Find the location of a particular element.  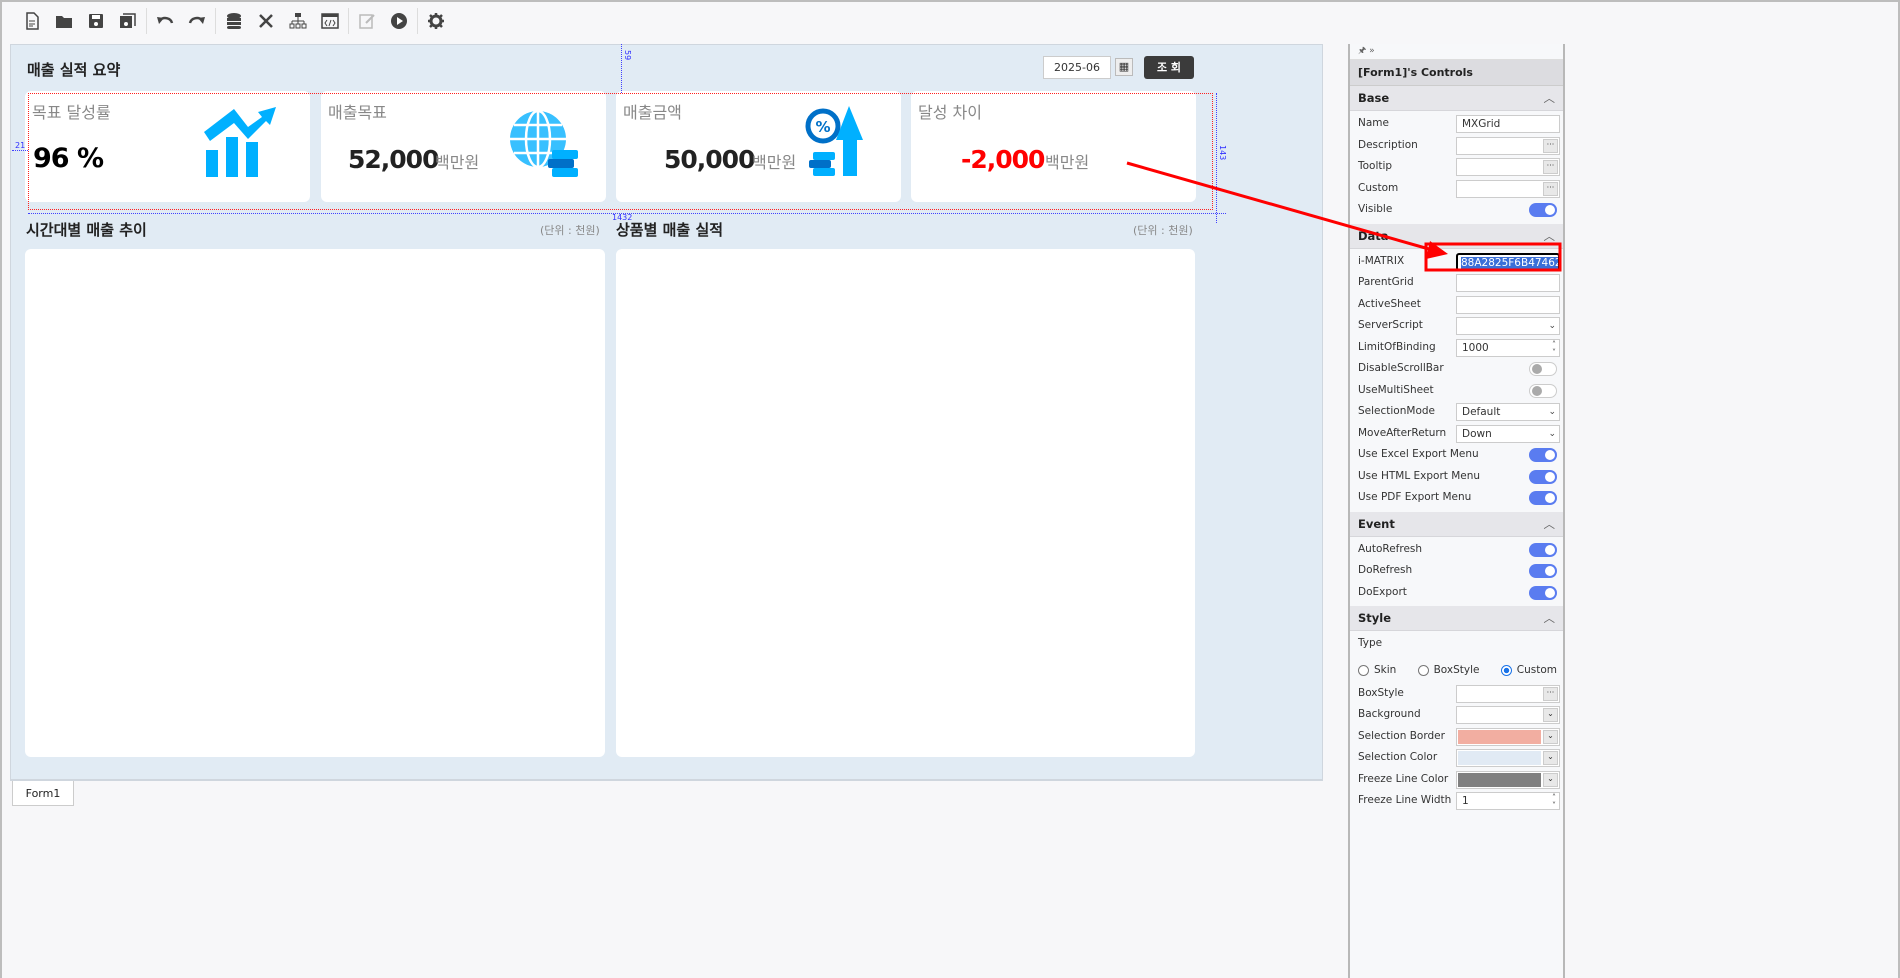

chart-title-hourly-sales: 시간대별 매출 추이 is located at coordinates (86, 230).